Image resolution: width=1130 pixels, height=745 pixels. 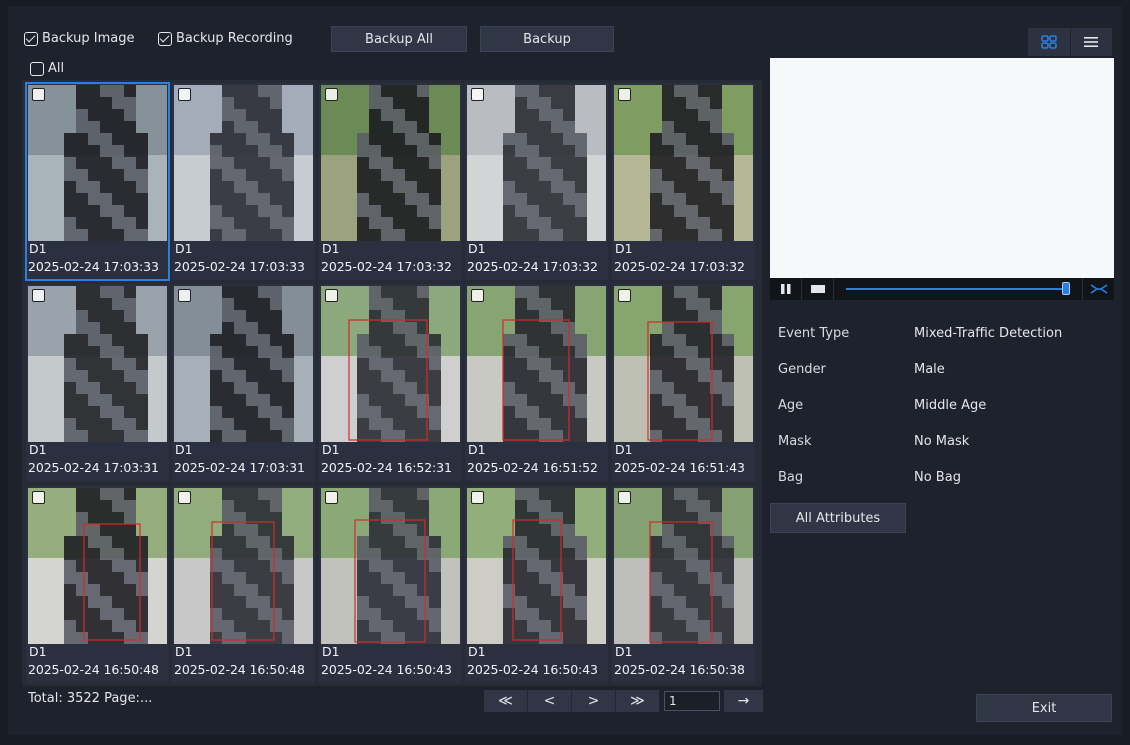 I want to click on select-all-checkbox: All, so click(x=47, y=68).